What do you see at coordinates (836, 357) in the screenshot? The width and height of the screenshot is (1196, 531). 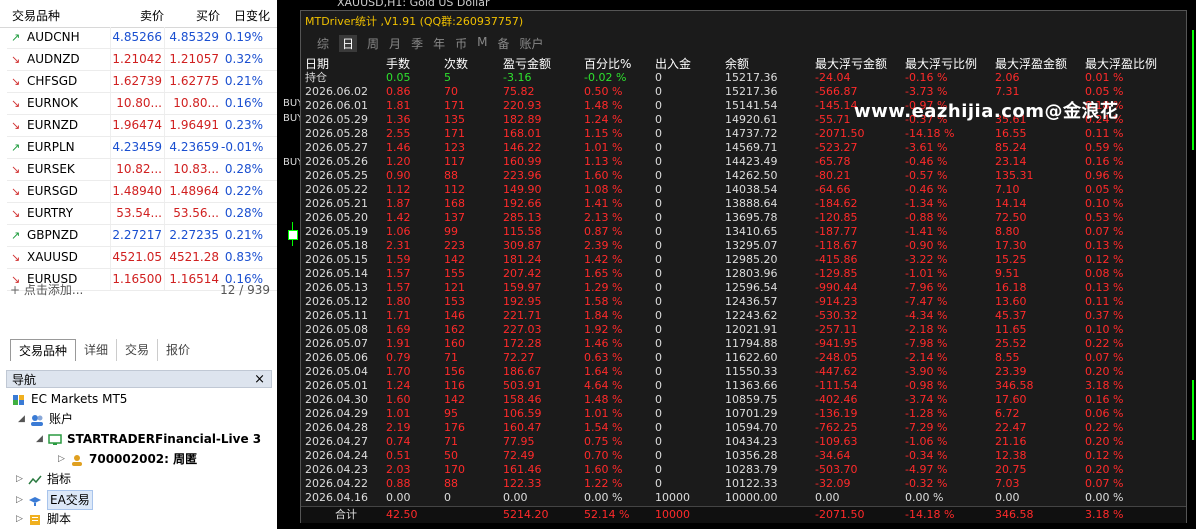 I see `stats-cell: -248.05` at bounding box center [836, 357].